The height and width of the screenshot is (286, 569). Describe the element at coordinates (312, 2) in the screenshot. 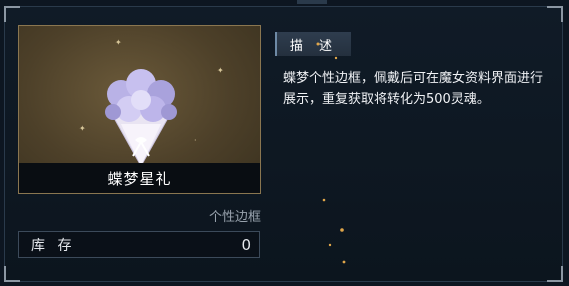

I see `top-ornament` at that location.